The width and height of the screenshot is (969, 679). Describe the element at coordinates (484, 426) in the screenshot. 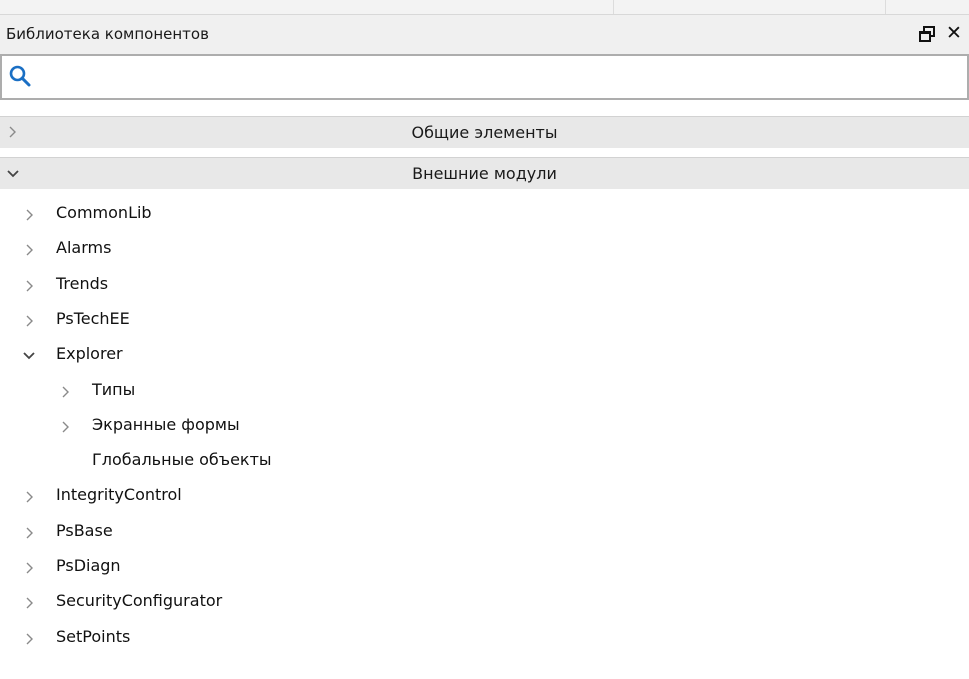

I see `tree-item: Экранные формы` at that location.